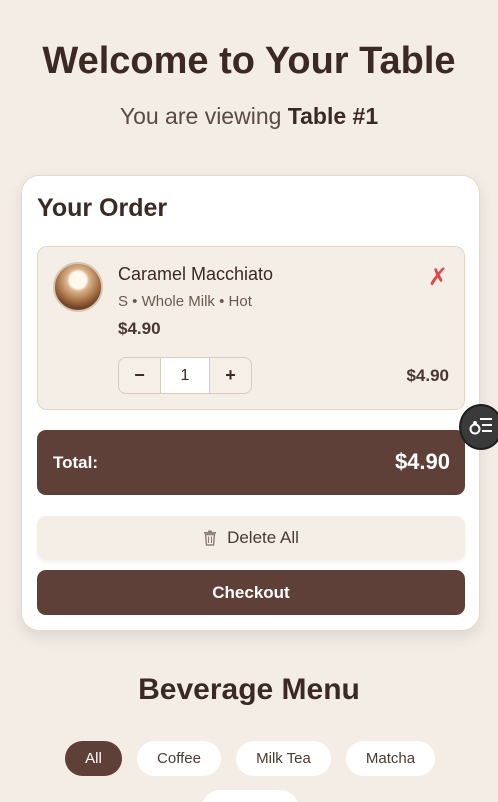 The height and width of the screenshot is (802, 498). I want to click on order-title: Your Order, so click(102, 208).